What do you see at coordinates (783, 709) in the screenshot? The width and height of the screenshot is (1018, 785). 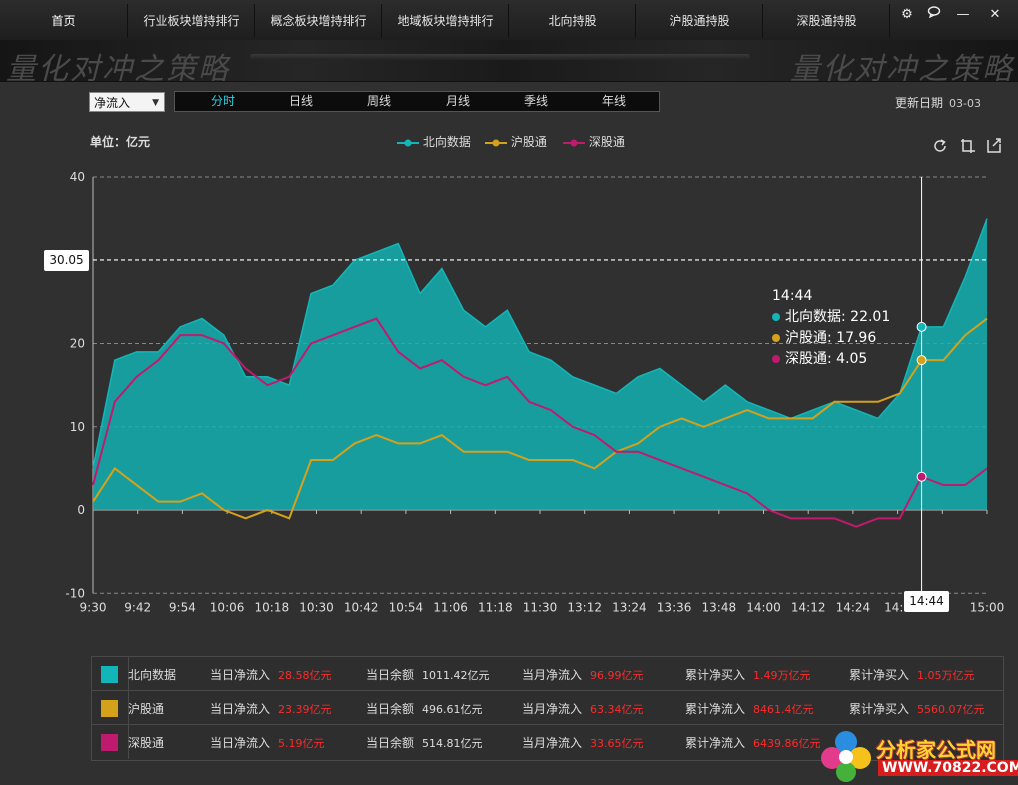 I see `cell-value: 8461.4亿元` at bounding box center [783, 709].